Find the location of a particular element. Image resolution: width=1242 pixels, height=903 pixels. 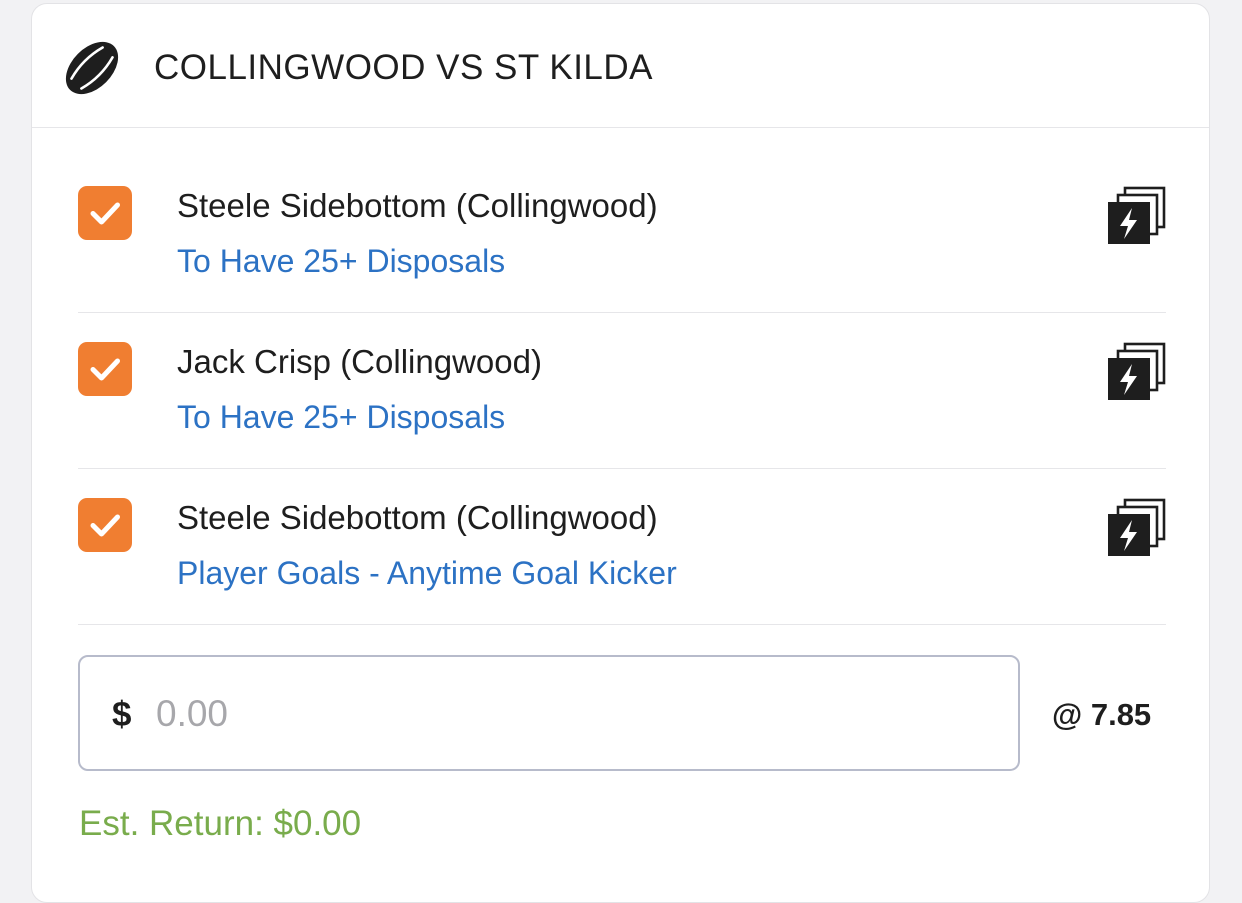

match-header: COLLINGWOOD VS ST KILDA is located at coordinates (620, 66).